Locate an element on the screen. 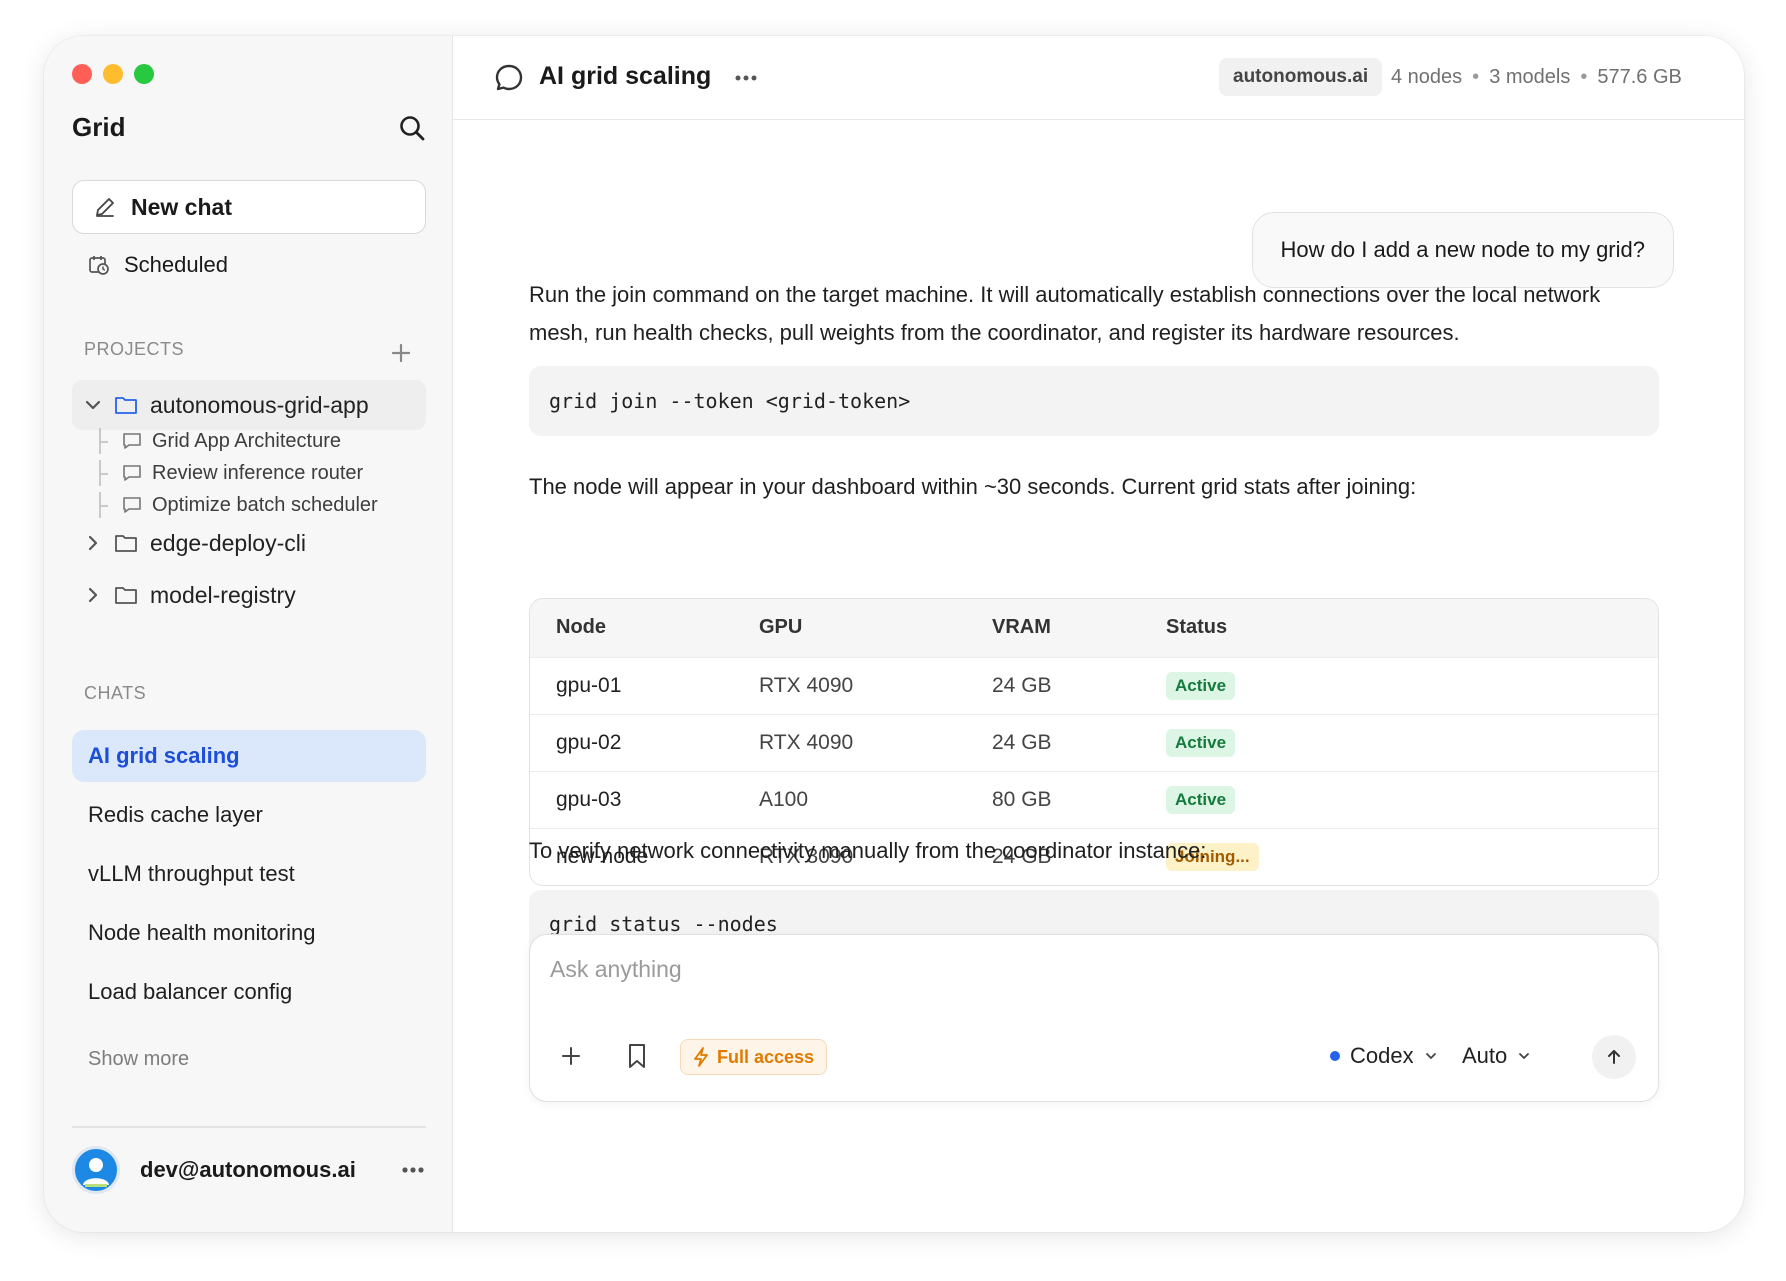 This screenshot has height=1281, width=1786. column-header: Status is located at coordinates (1399, 628).